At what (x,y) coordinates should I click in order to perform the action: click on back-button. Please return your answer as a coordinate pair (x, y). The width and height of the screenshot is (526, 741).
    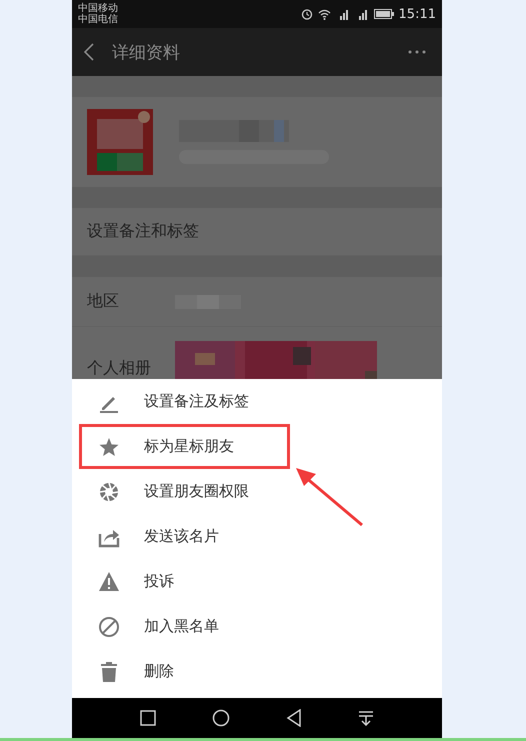
    Looking at the image, I should click on (89, 52).